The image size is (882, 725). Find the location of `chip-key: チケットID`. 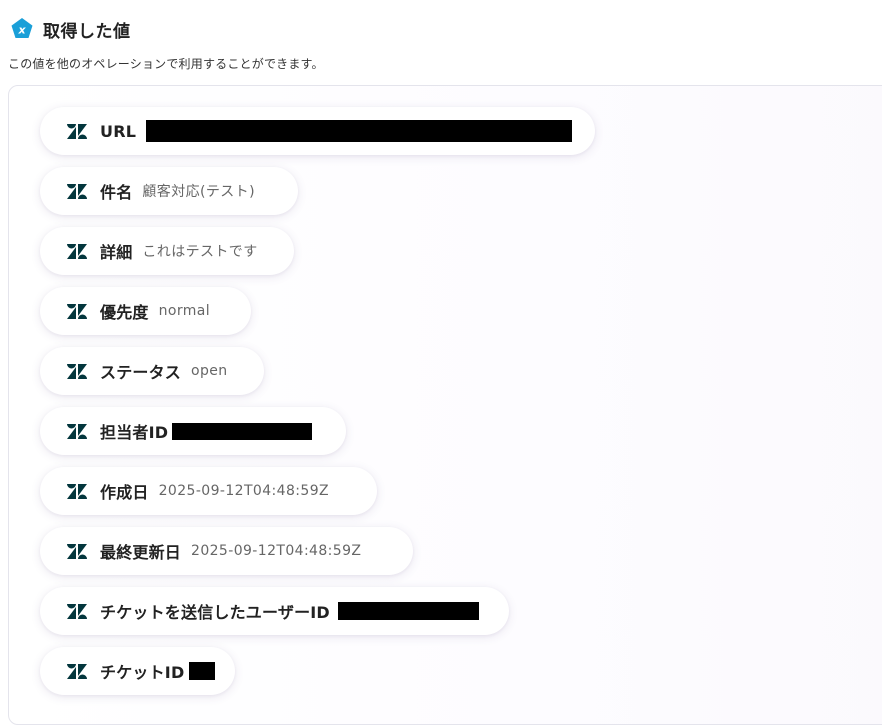

chip-key: チケットID is located at coordinates (142, 672).